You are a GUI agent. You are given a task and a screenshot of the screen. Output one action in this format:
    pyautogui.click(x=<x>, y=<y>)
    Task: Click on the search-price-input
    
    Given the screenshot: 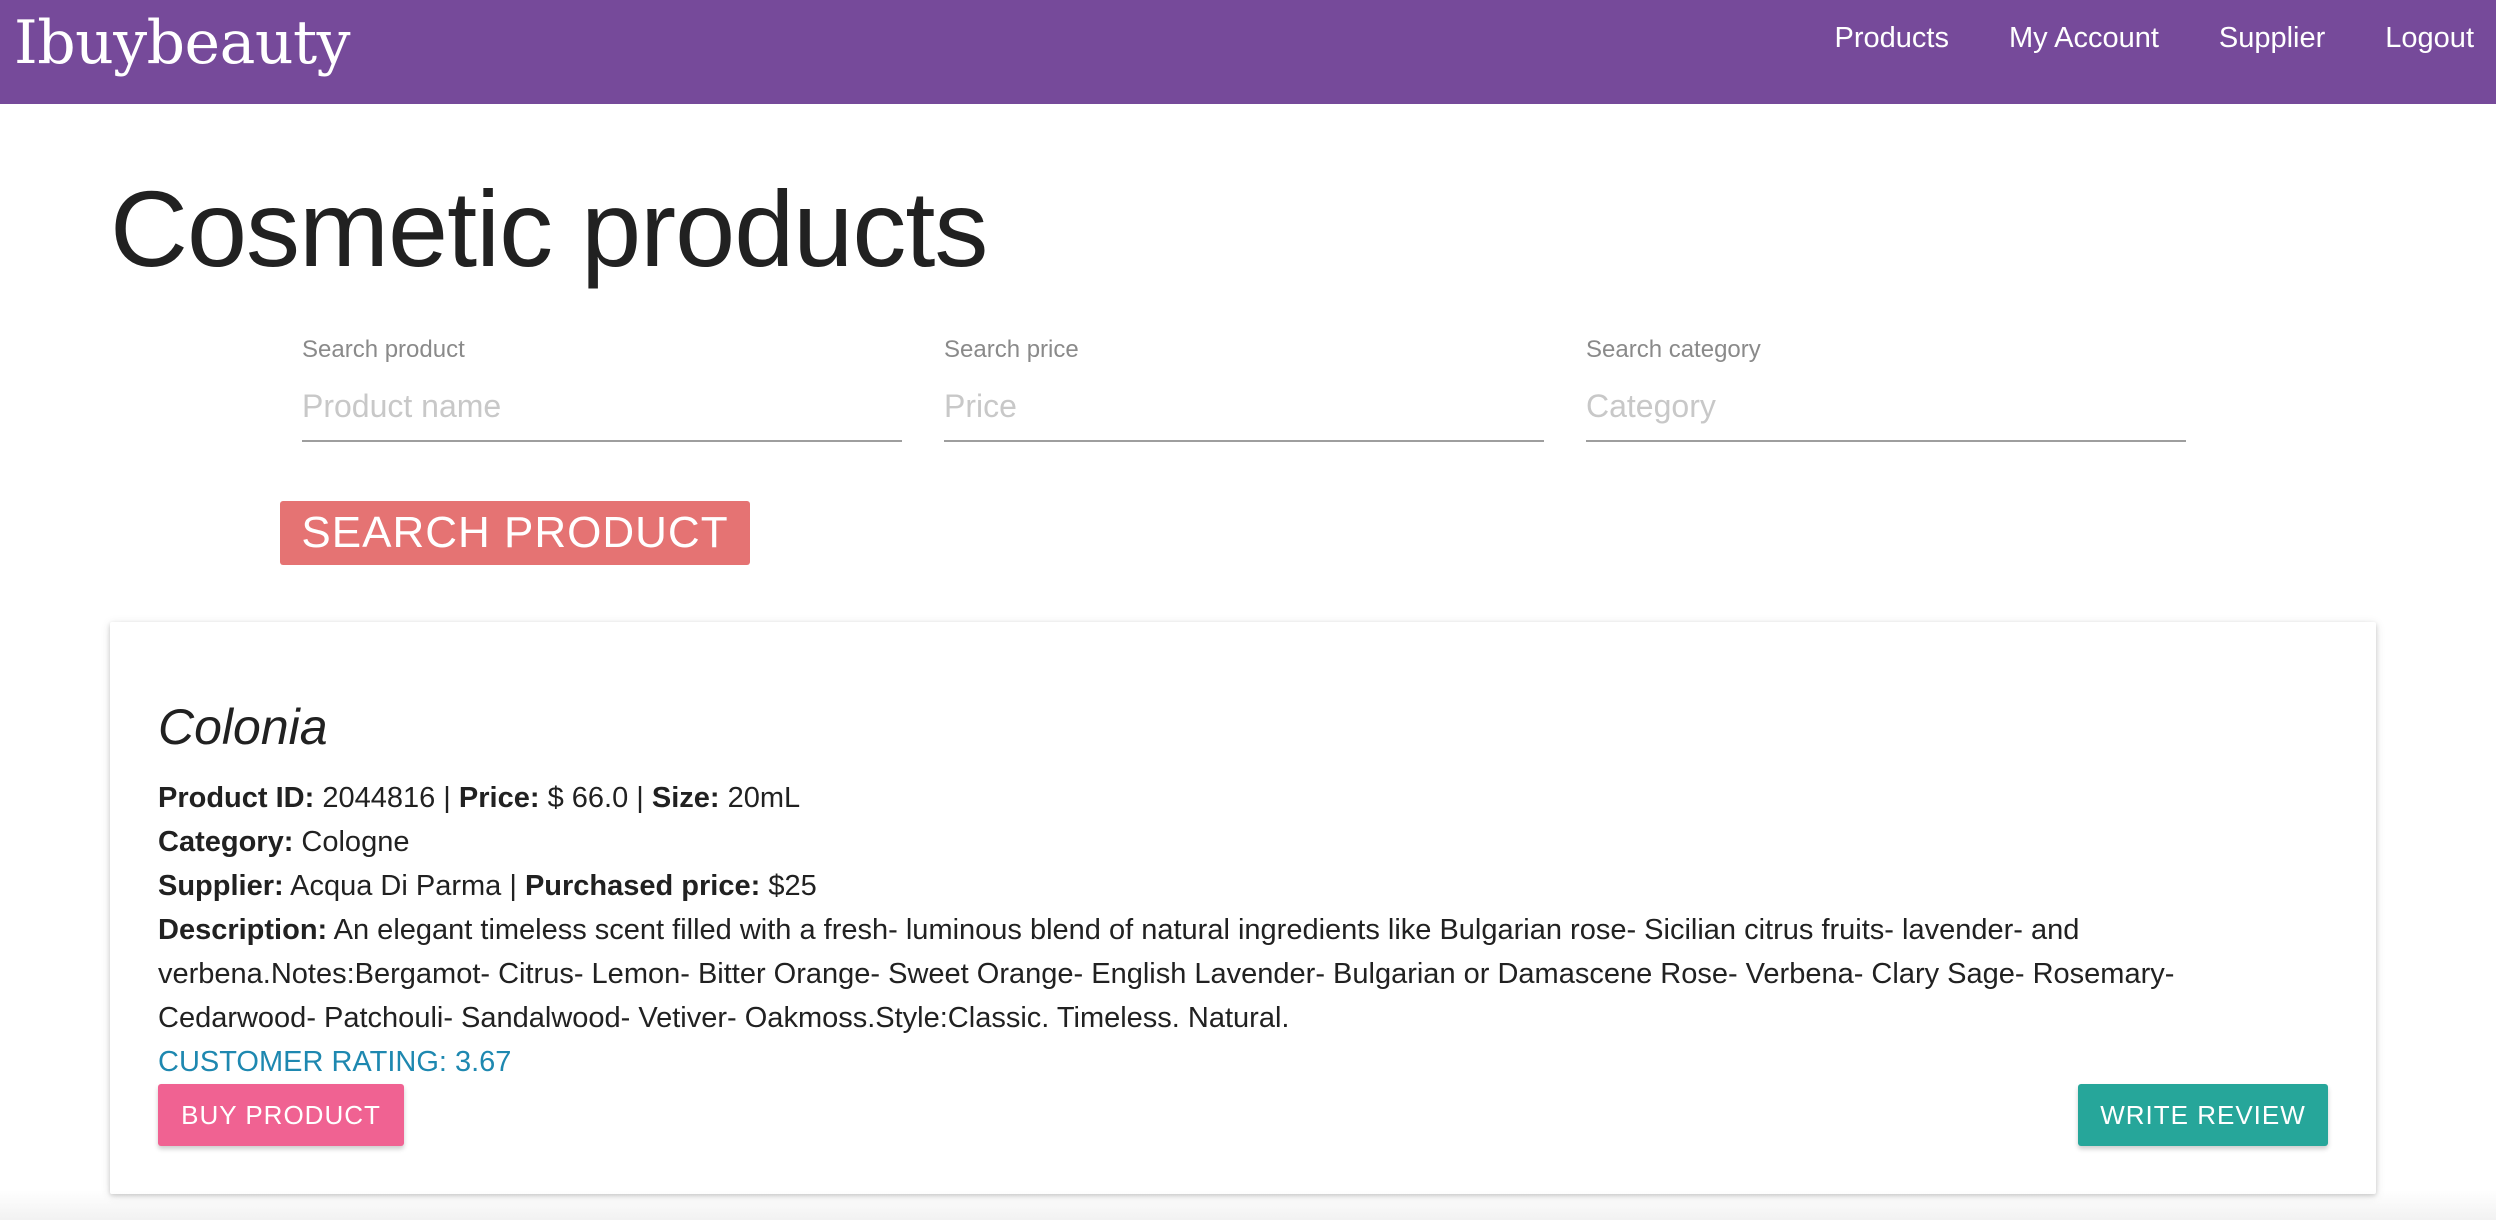 What is the action you would take?
    pyautogui.click(x=1244, y=411)
    